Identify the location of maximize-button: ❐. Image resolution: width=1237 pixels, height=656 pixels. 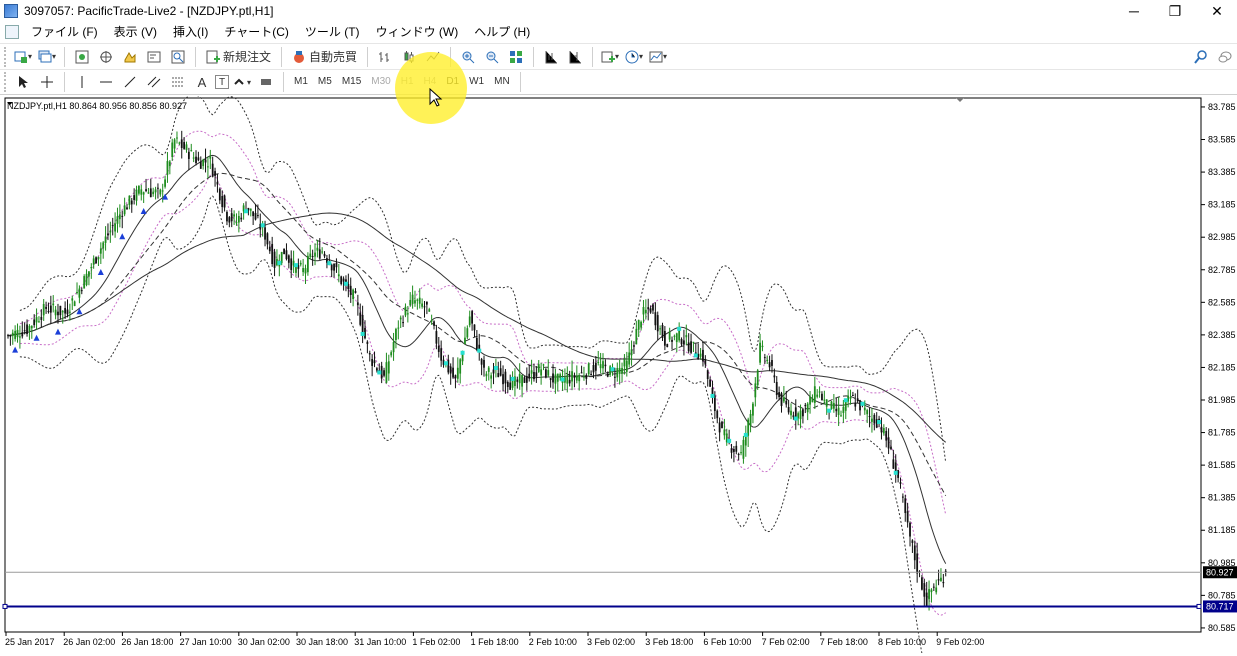
(1175, 11).